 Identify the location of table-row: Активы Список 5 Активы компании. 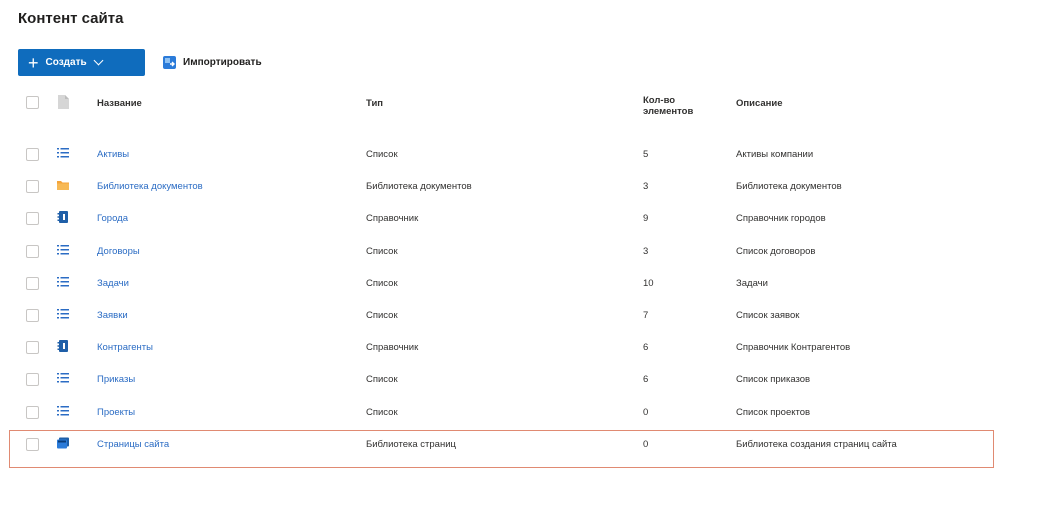
(523, 154).